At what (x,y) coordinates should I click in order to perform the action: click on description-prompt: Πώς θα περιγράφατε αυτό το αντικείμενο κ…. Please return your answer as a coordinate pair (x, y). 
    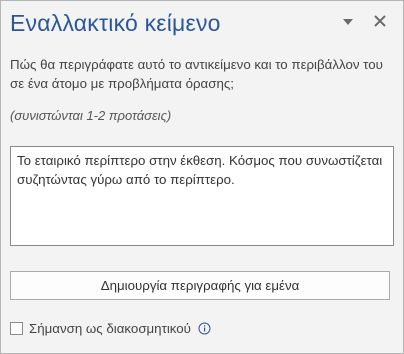
    Looking at the image, I should click on (196, 74).